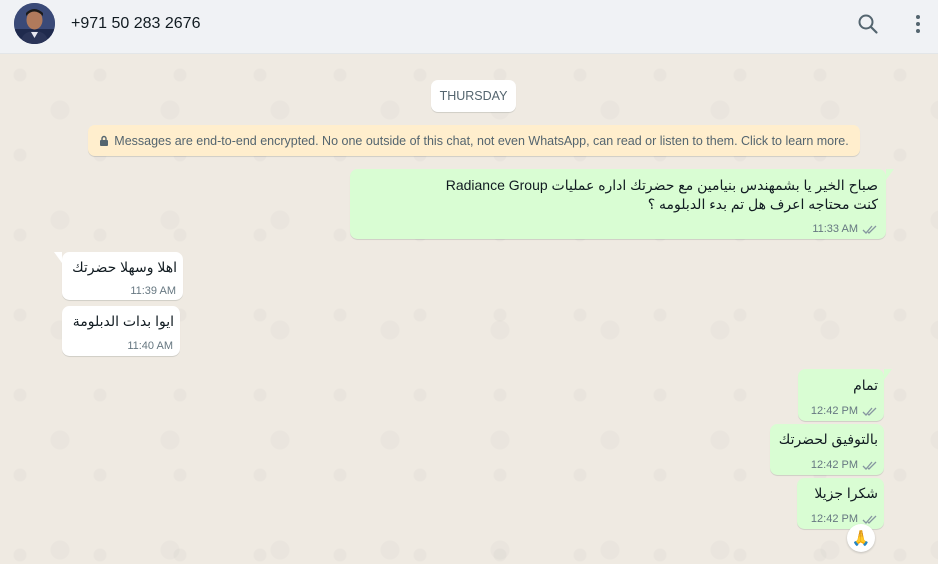 The width and height of the screenshot is (938, 564). What do you see at coordinates (846, 493) in the screenshot?
I see `message-text: شكرا جزيلا` at bounding box center [846, 493].